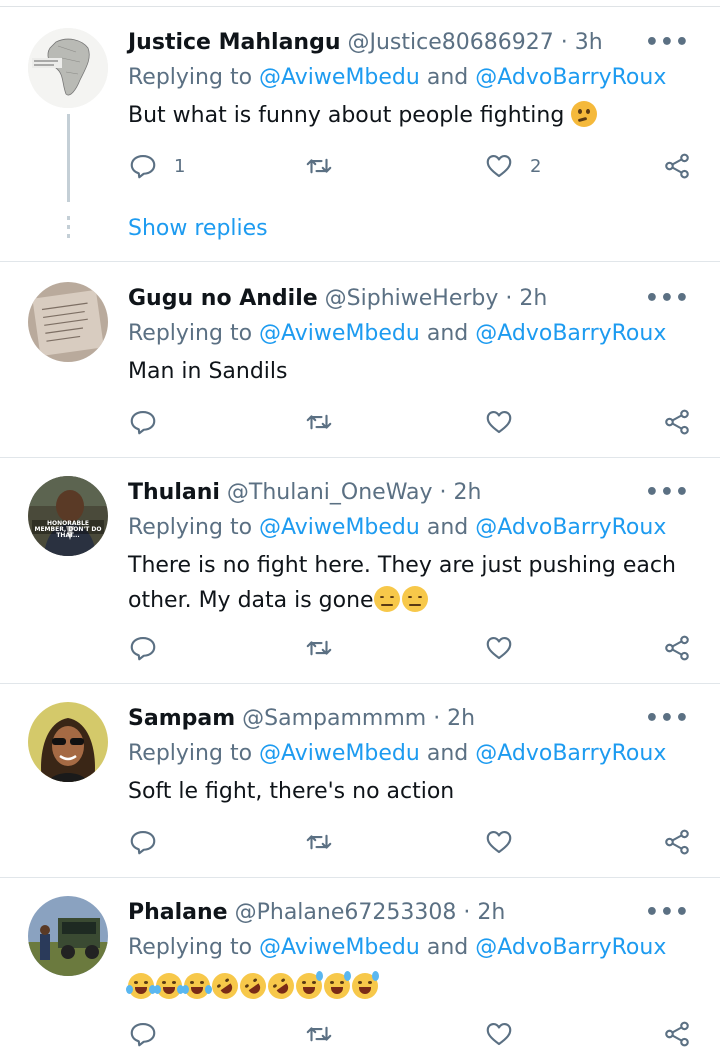  What do you see at coordinates (68, 158) in the screenshot?
I see `thread-connector` at bounding box center [68, 158].